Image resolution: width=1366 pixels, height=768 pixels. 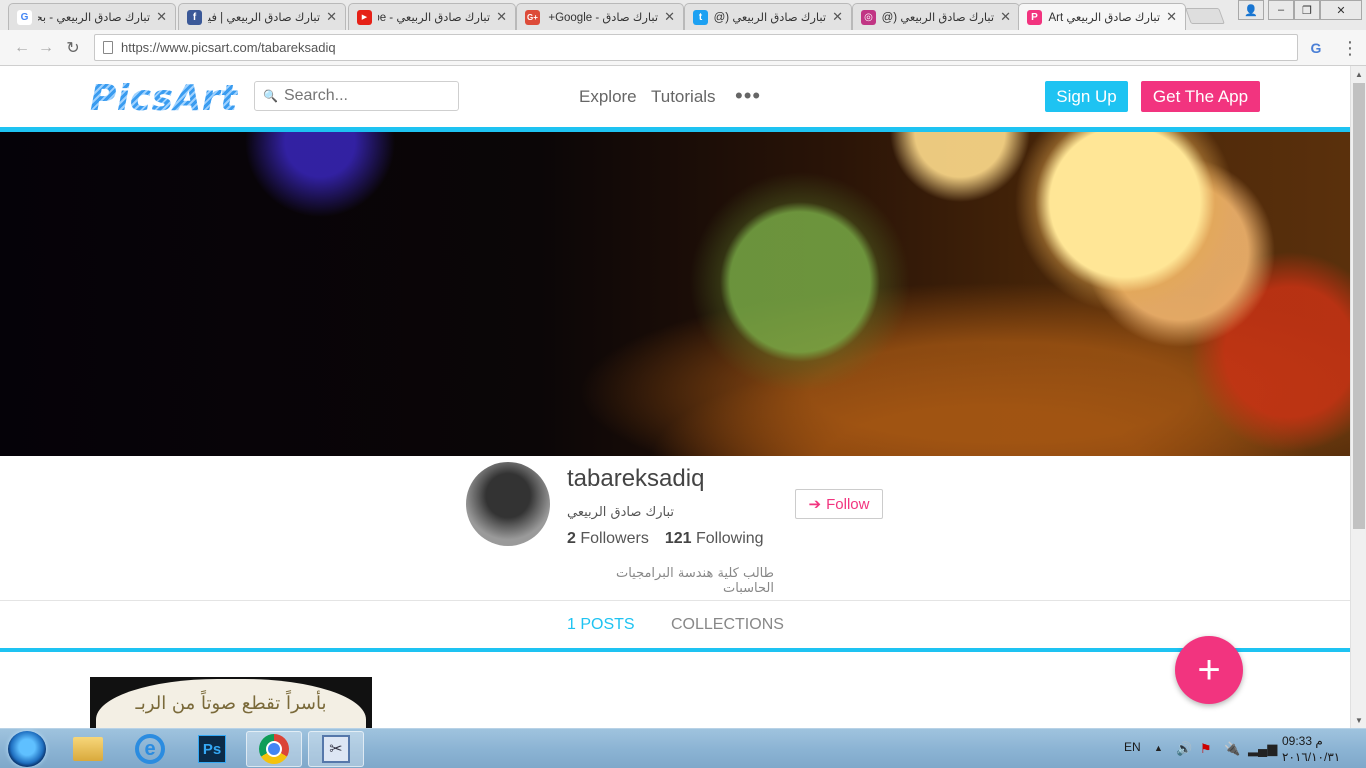 What do you see at coordinates (675, 650) in the screenshot?
I see `tabs-underline` at bounding box center [675, 650].